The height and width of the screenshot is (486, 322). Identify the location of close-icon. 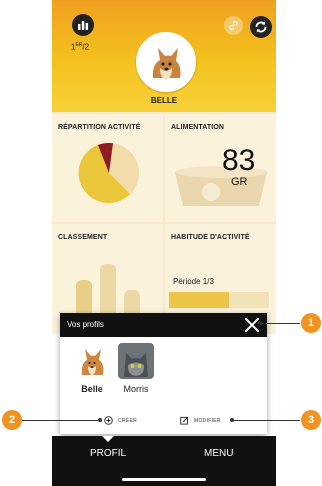
(252, 325).